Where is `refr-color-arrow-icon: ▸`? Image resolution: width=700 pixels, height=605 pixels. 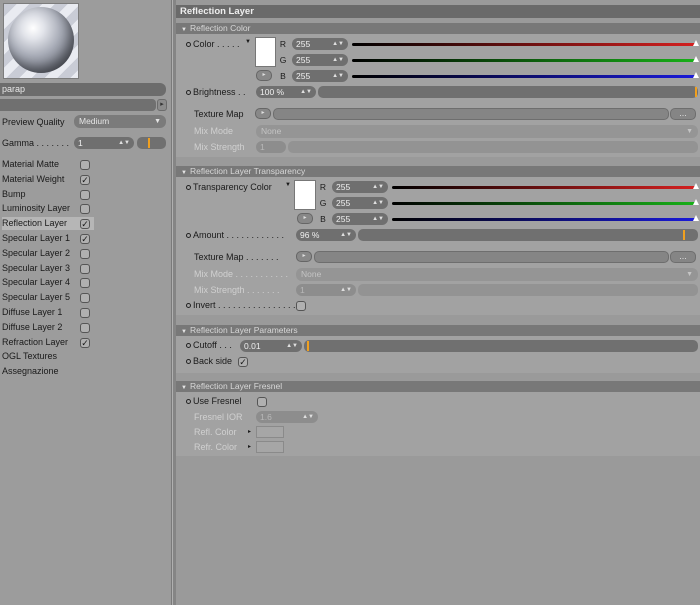 refr-color-arrow-icon: ▸ is located at coordinates (249, 446).